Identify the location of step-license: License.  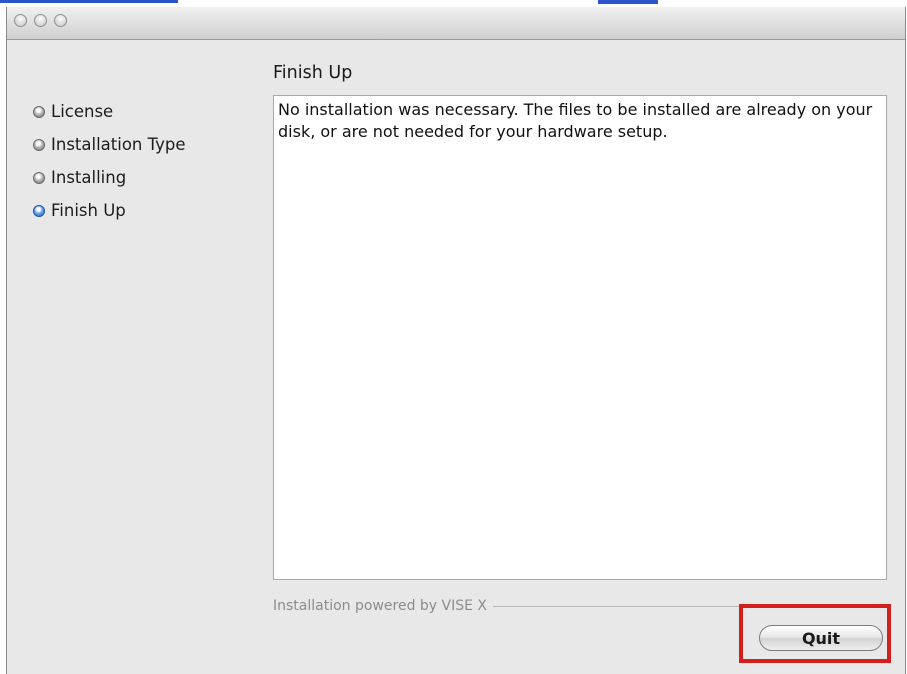
(109, 111).